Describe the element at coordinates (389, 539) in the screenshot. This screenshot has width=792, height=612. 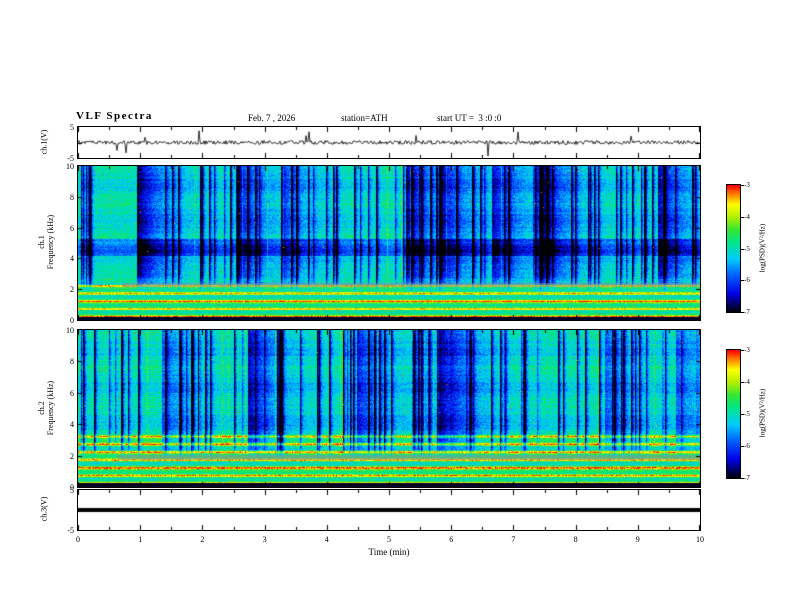
I see `x-tick-label: 5` at that location.